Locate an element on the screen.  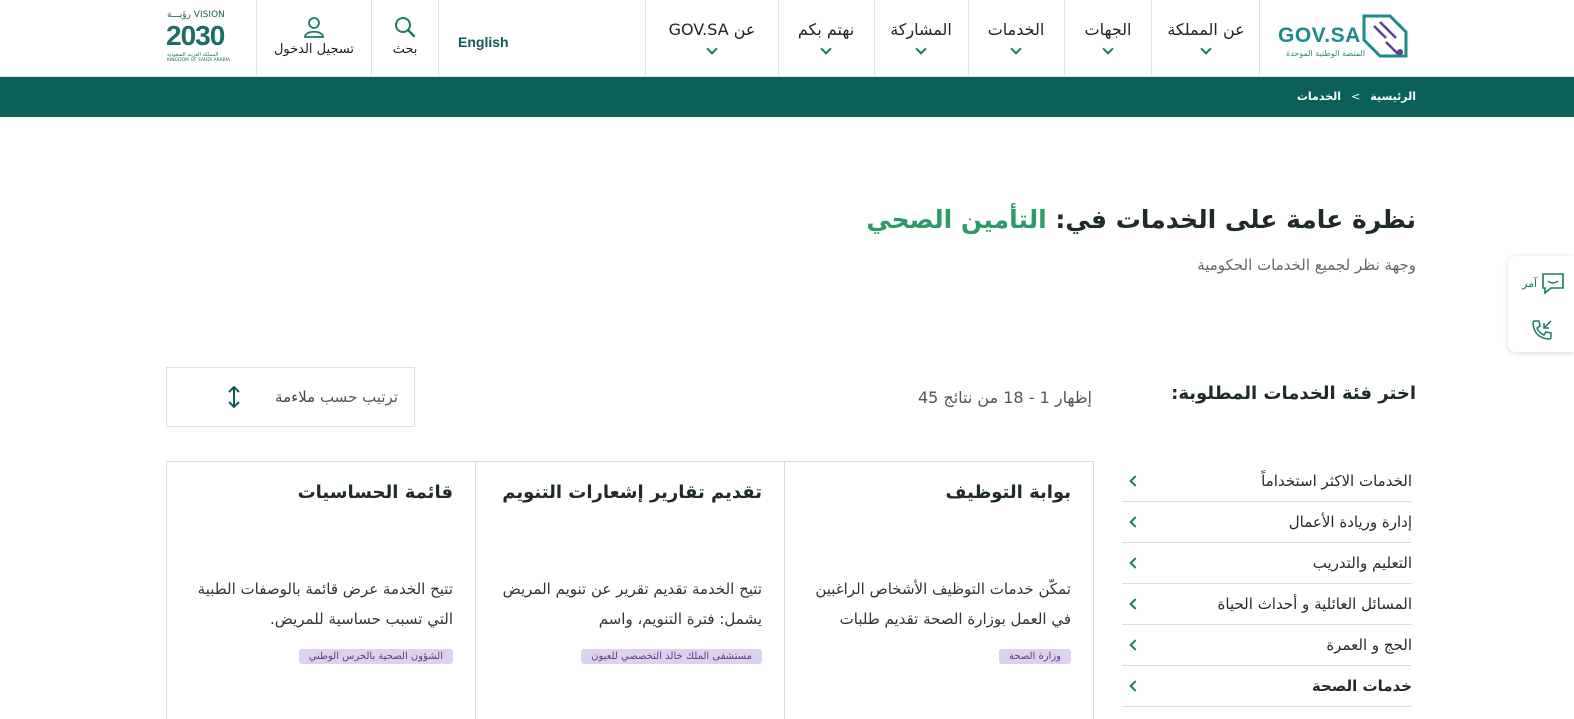
breadcrumb-home: الرئيسية is located at coordinates (1393, 96).